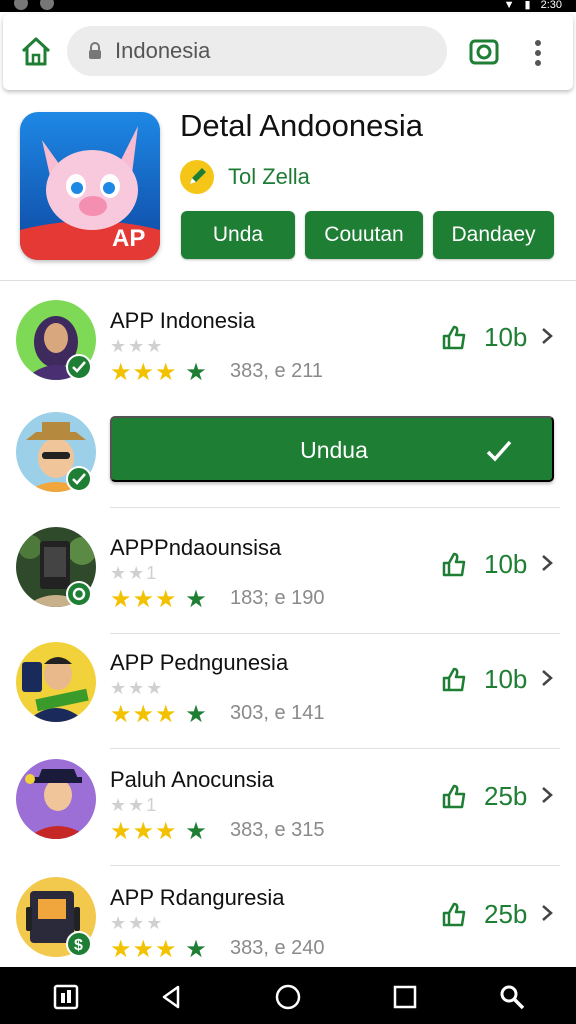  Describe the element at coordinates (512, 997) in the screenshot. I see `search-icon` at that location.